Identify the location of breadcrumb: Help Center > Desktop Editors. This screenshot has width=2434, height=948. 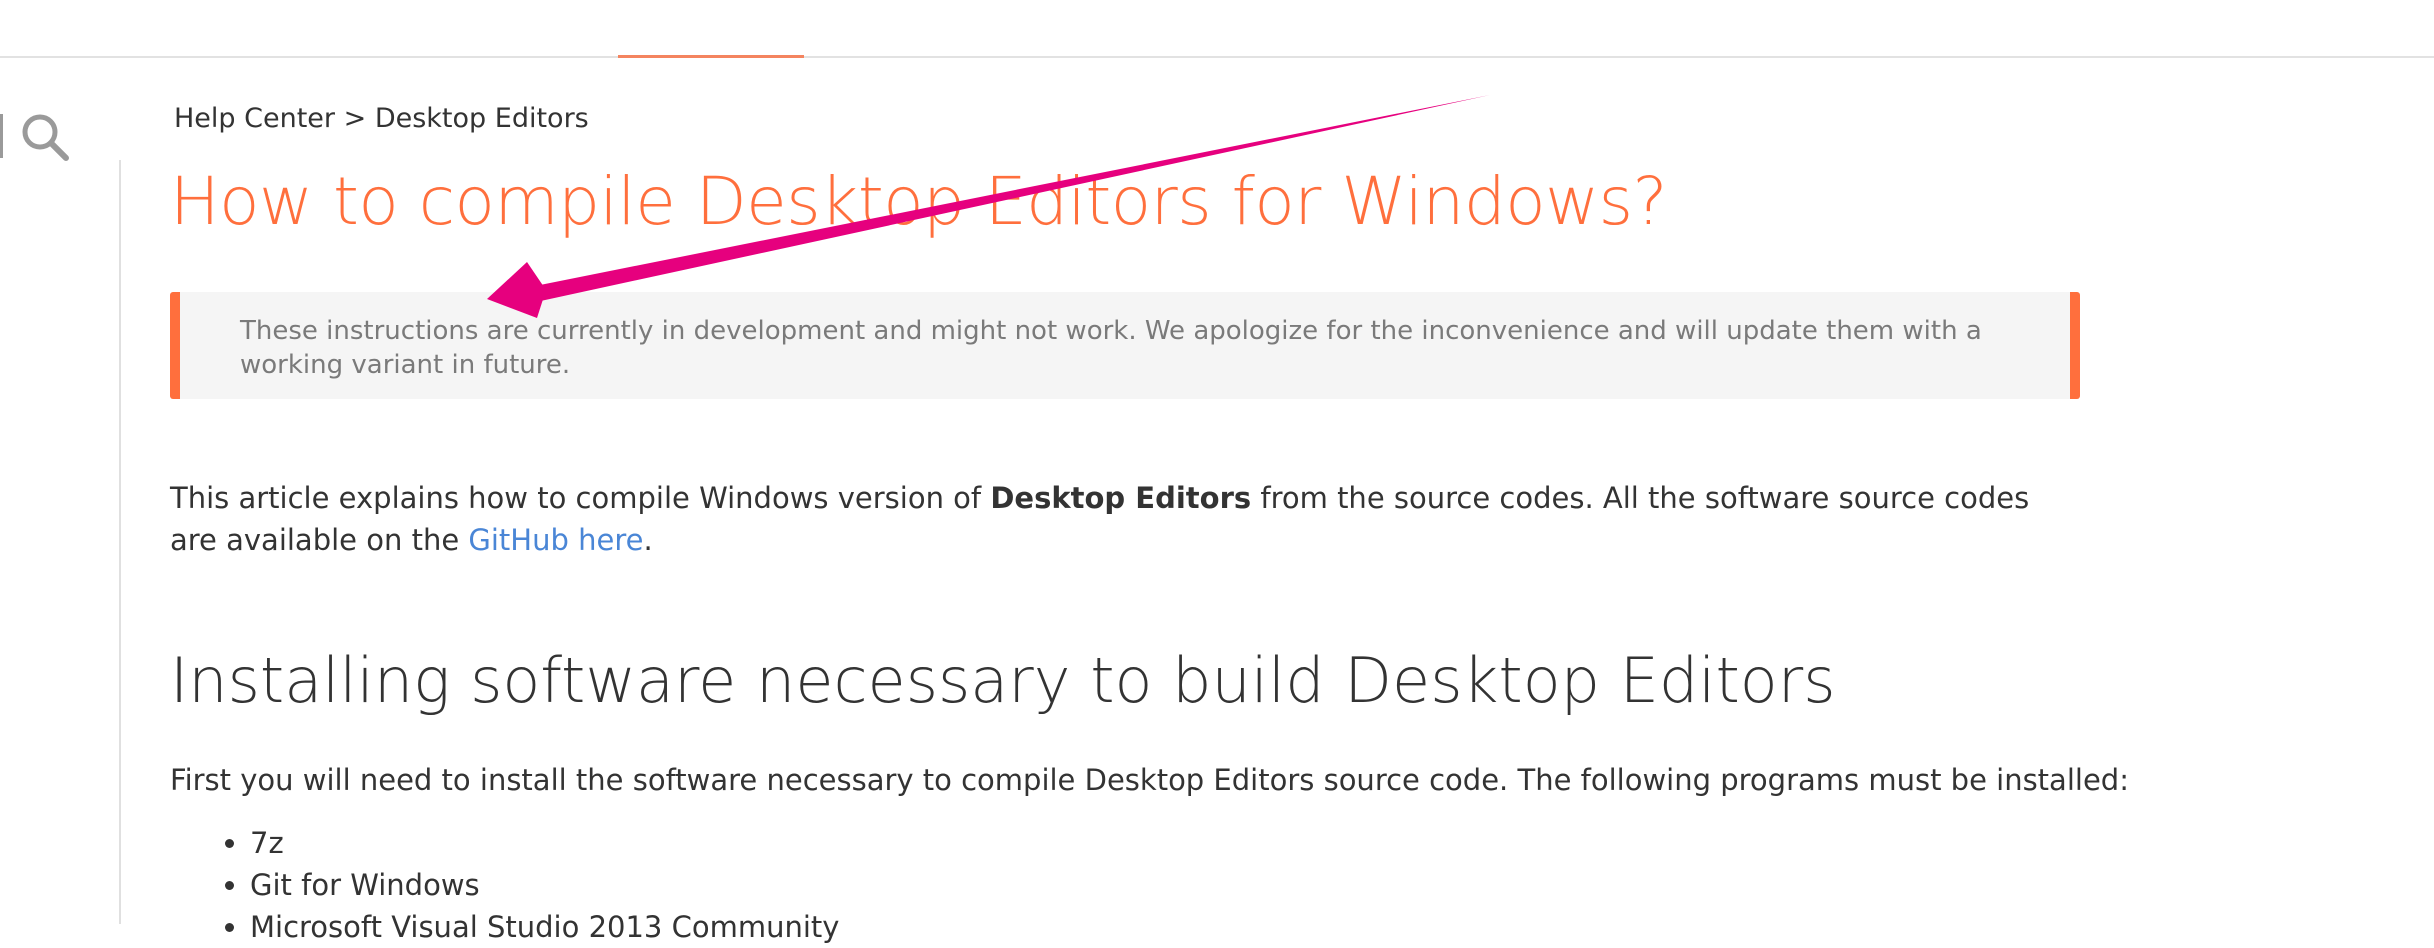
(381, 118).